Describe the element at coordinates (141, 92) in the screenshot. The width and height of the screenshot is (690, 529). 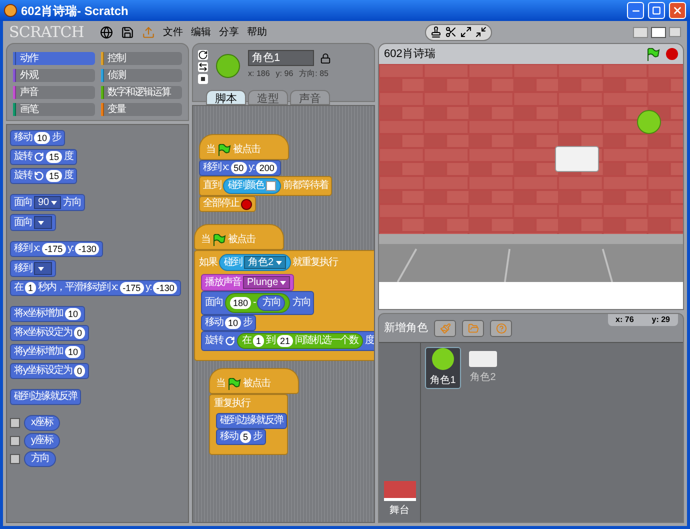
I see `category-button: 数字和逻辑运算` at that location.